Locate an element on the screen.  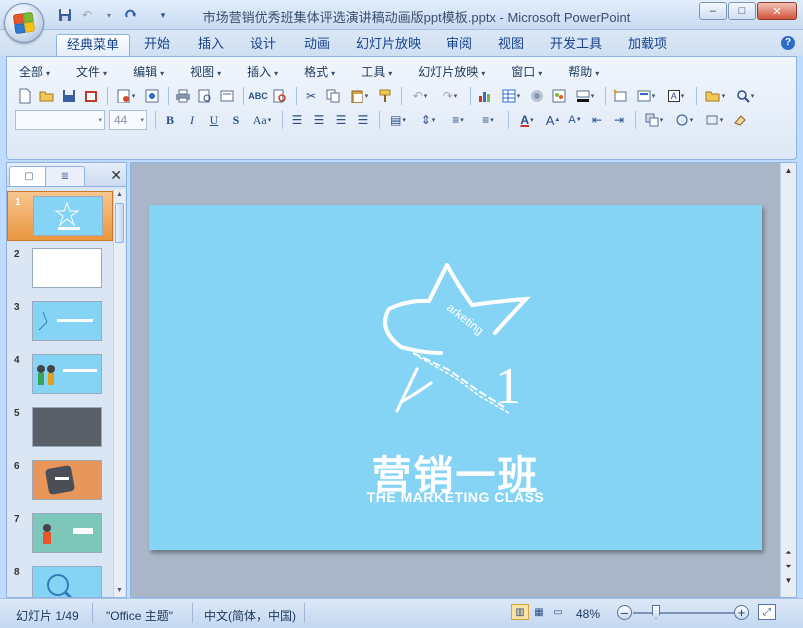
slides-tab: ▢ is located at coordinates (29, 176).